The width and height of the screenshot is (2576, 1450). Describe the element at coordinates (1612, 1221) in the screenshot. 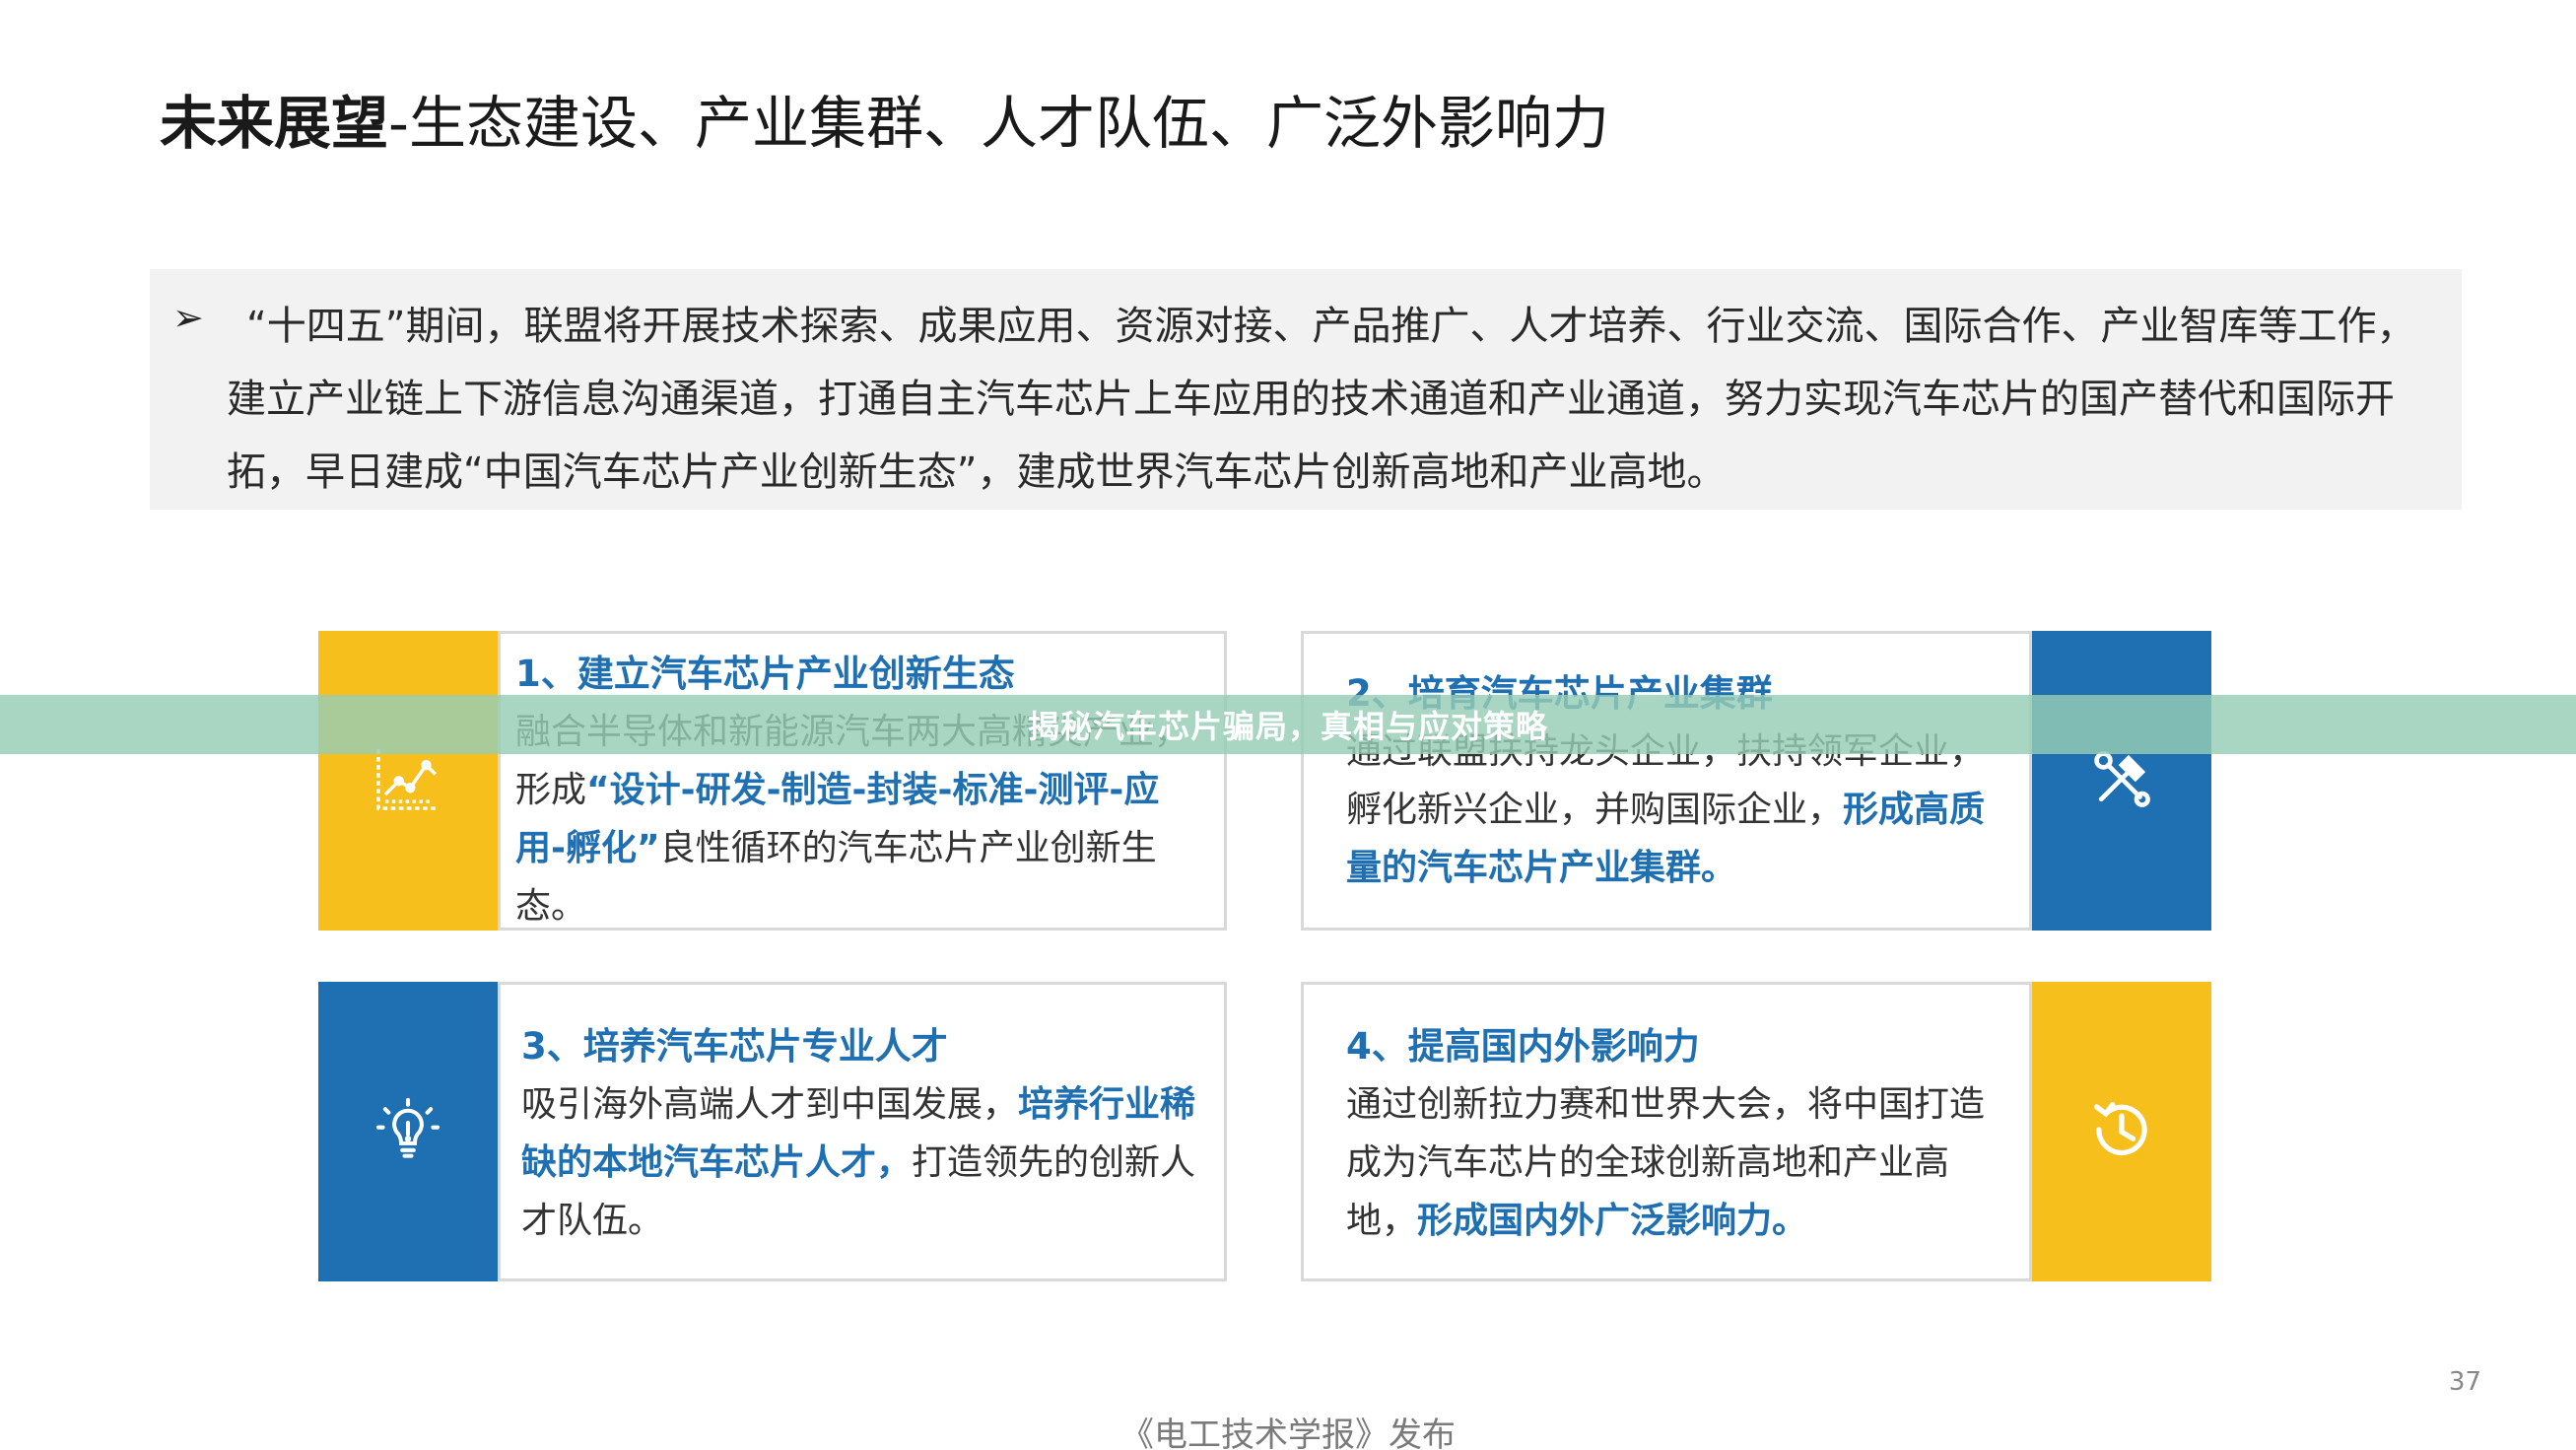

I see `card-4-highlight: 形成国内外广泛影响力。` at that location.